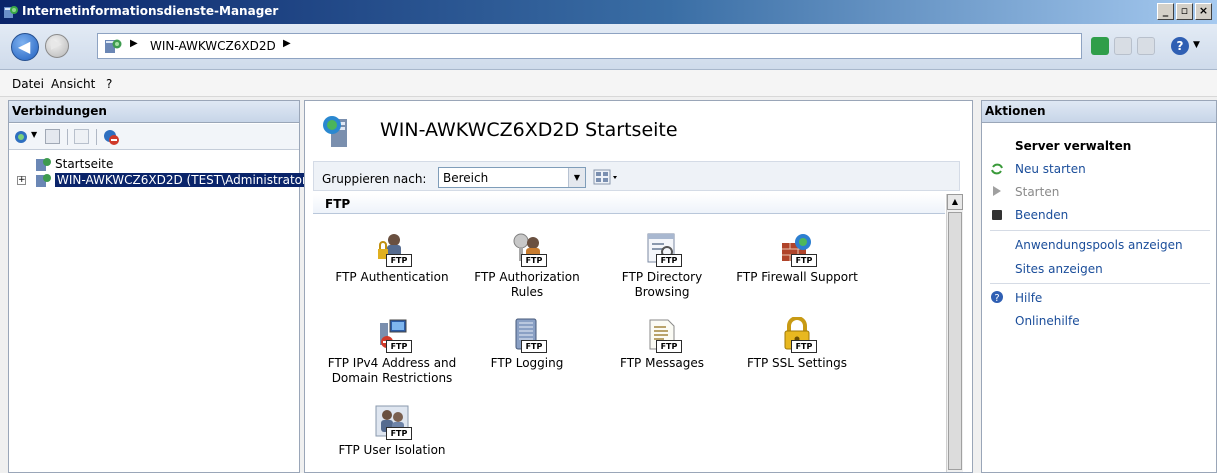  What do you see at coordinates (111, 137) in the screenshot?
I see `disconnect-icon` at bounding box center [111, 137].